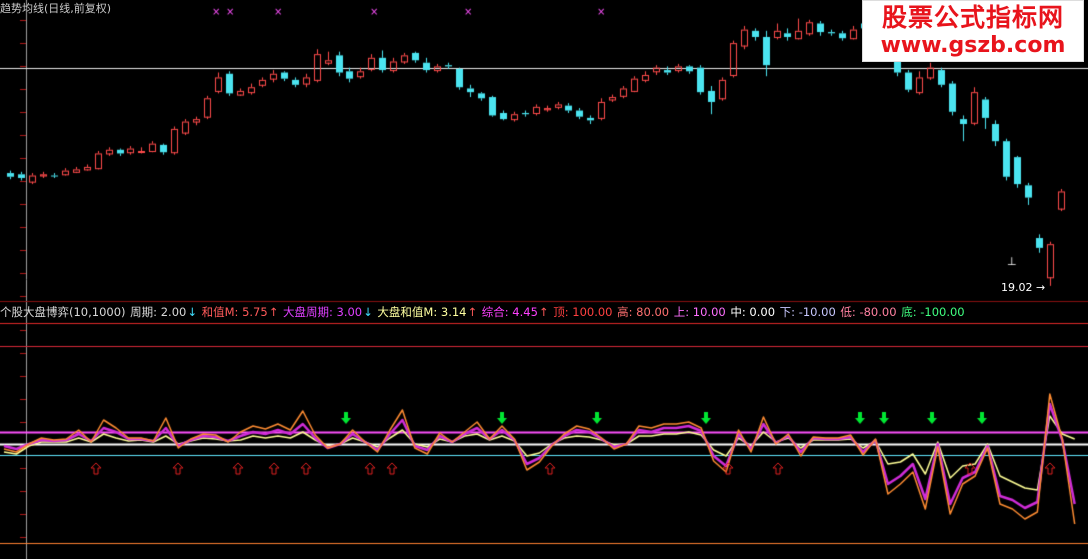 The height and width of the screenshot is (559, 1088). Describe the element at coordinates (232, 312) in the screenshot. I see `legend-item-3: 和值M: 5.75` at that location.